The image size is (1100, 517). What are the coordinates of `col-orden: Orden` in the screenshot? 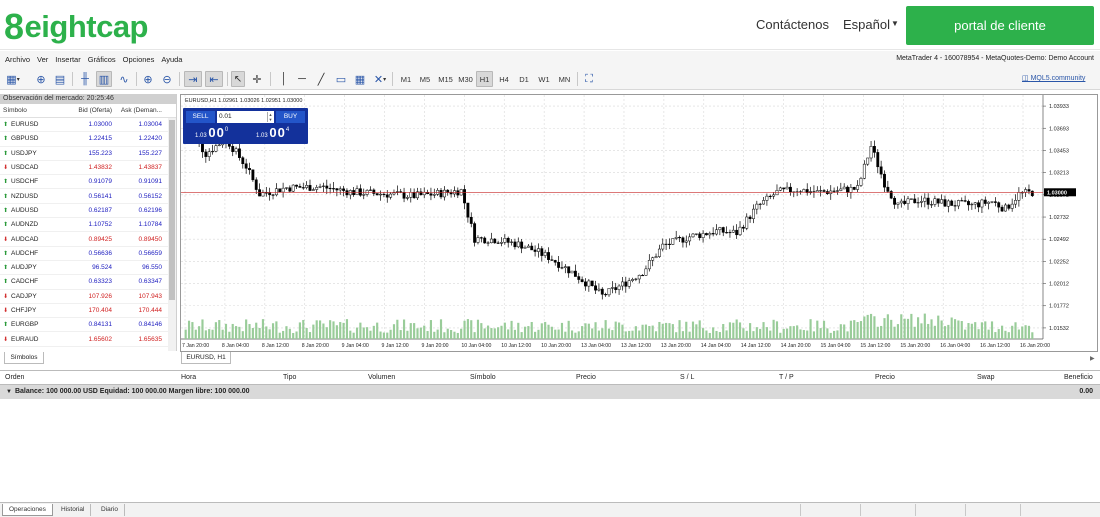 It's located at (14, 377).